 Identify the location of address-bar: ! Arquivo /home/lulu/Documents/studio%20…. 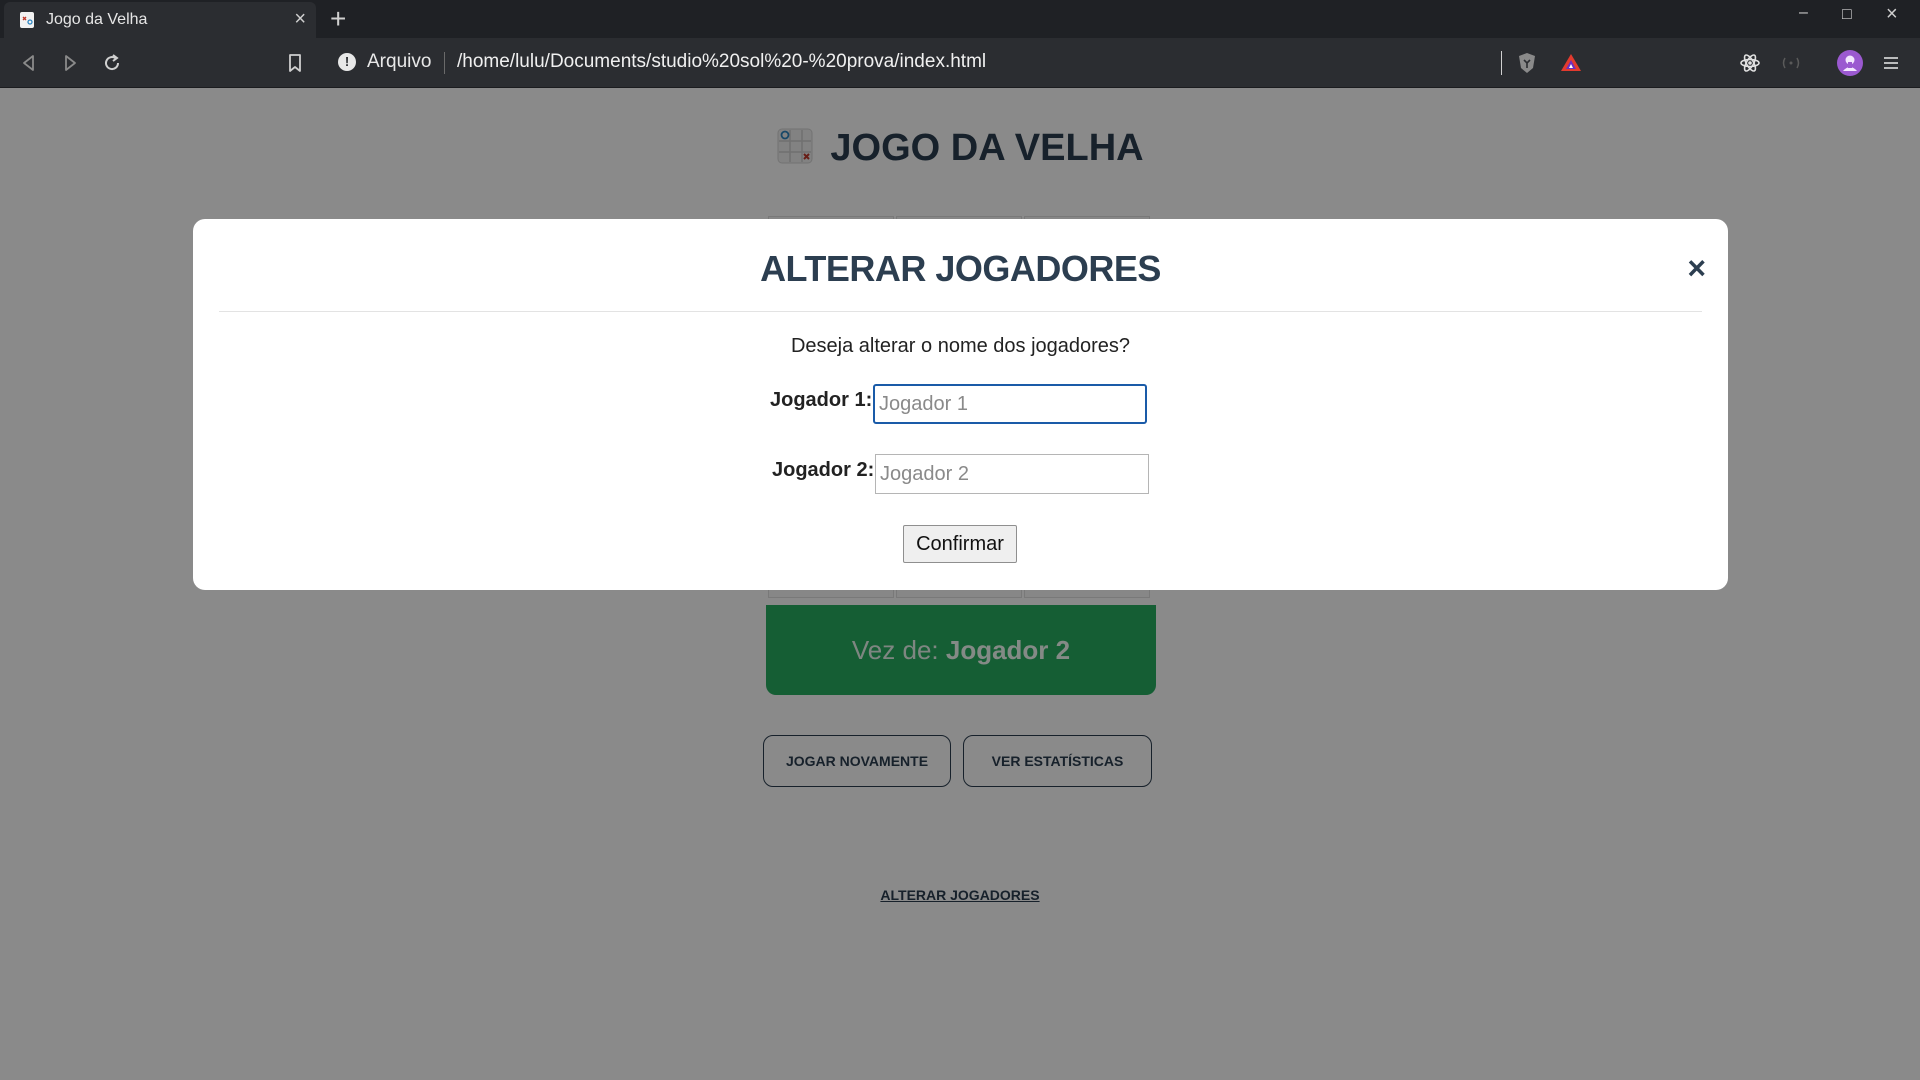
(960, 63).